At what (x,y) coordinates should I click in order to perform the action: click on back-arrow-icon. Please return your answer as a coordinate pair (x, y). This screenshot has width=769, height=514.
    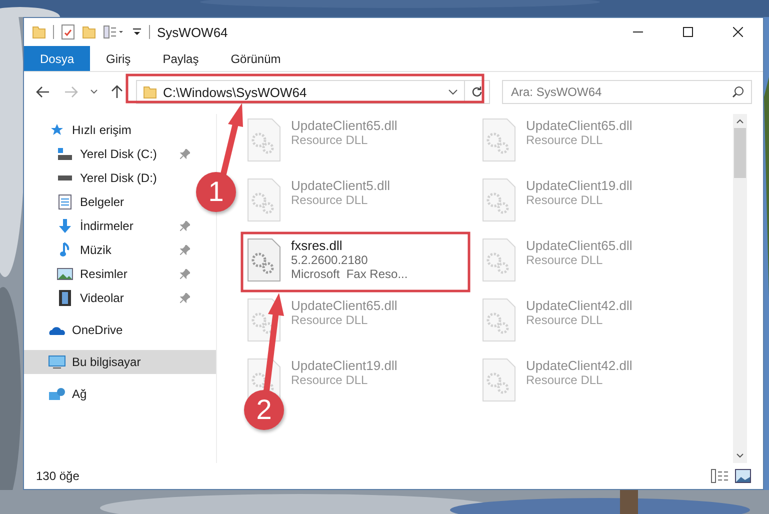
    Looking at the image, I should click on (43, 92).